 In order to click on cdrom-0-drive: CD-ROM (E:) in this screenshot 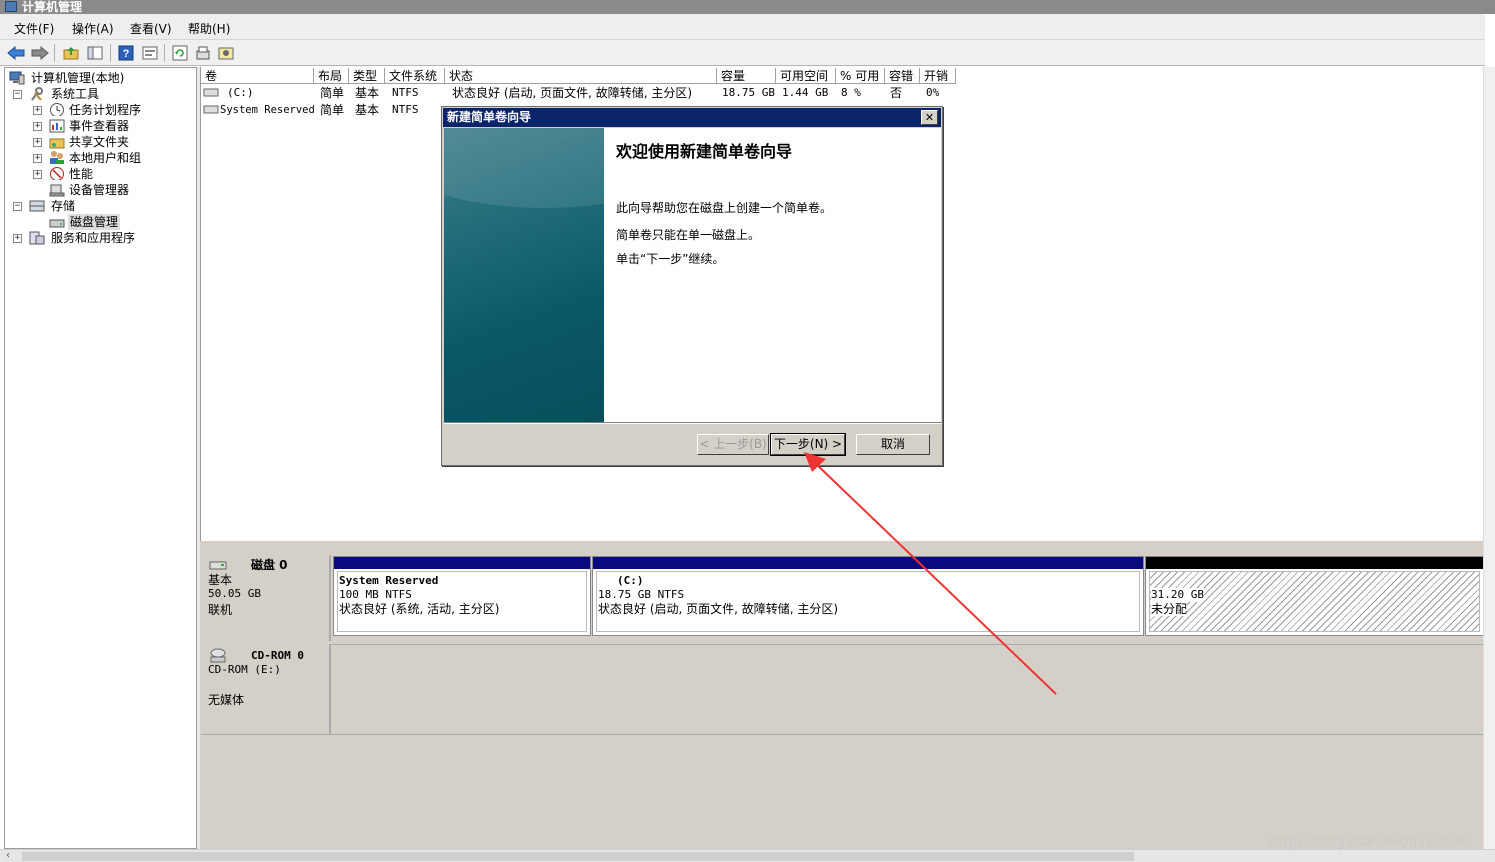, I will do `click(244, 669)`.